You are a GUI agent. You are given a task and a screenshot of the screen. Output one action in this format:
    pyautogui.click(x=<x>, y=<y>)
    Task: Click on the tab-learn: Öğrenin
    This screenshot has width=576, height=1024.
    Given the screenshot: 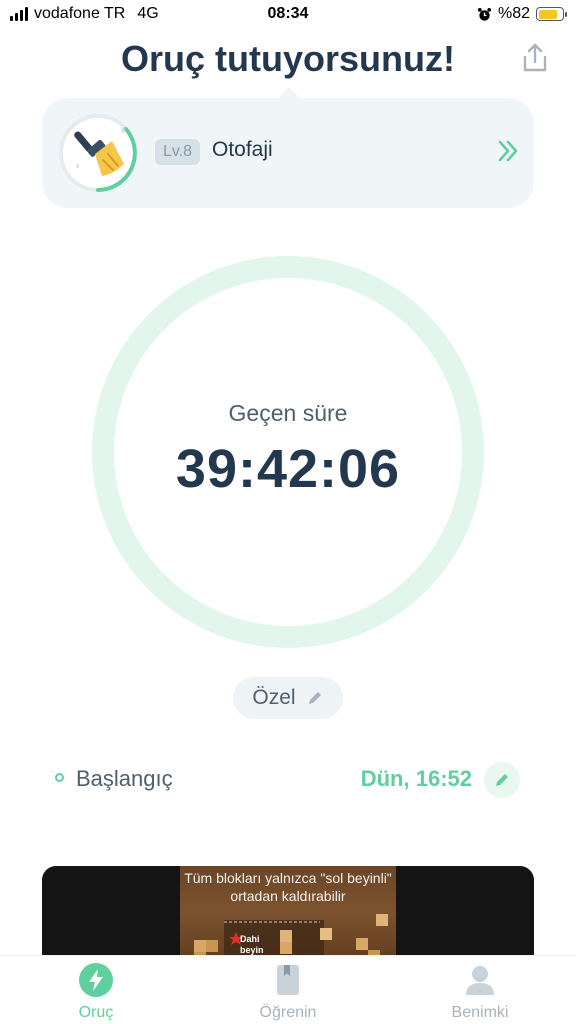 What is the action you would take?
    pyautogui.click(x=288, y=992)
    